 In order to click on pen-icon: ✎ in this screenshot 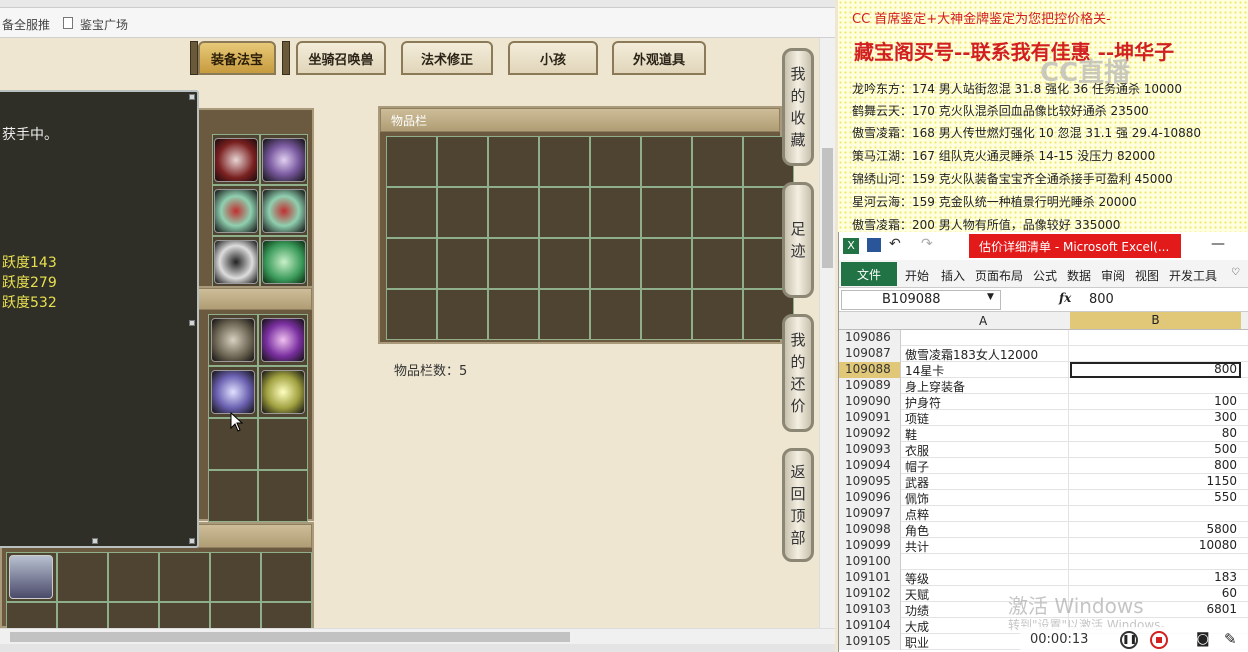, I will do `click(1230, 639)`.